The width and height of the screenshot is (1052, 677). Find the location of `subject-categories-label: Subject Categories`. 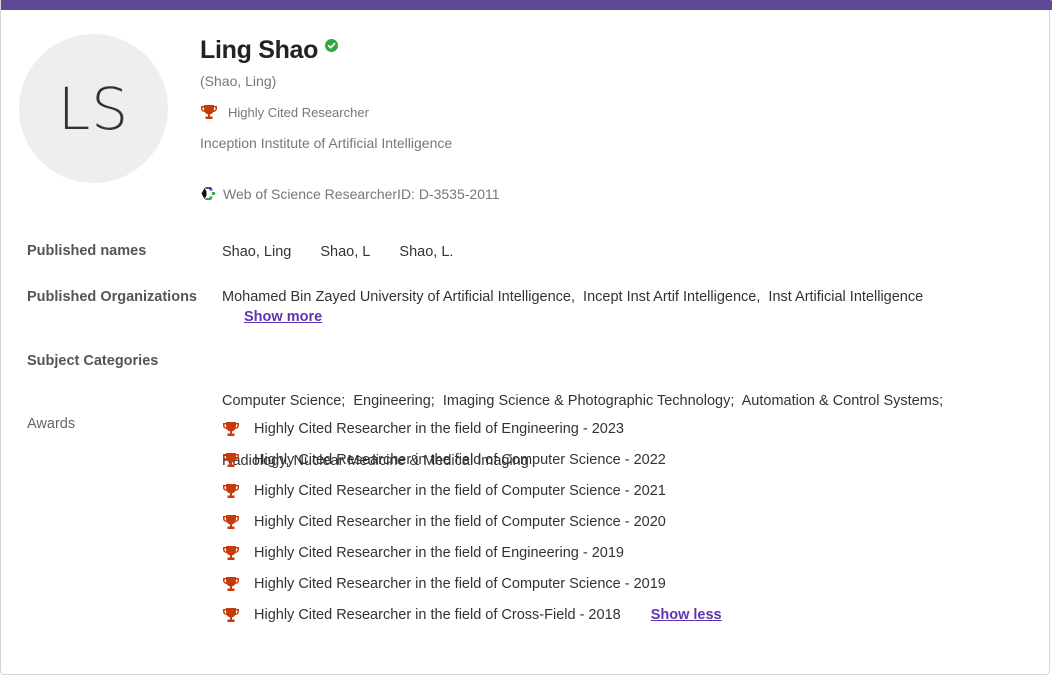

subject-categories-label: Subject Categories is located at coordinates (93, 361).